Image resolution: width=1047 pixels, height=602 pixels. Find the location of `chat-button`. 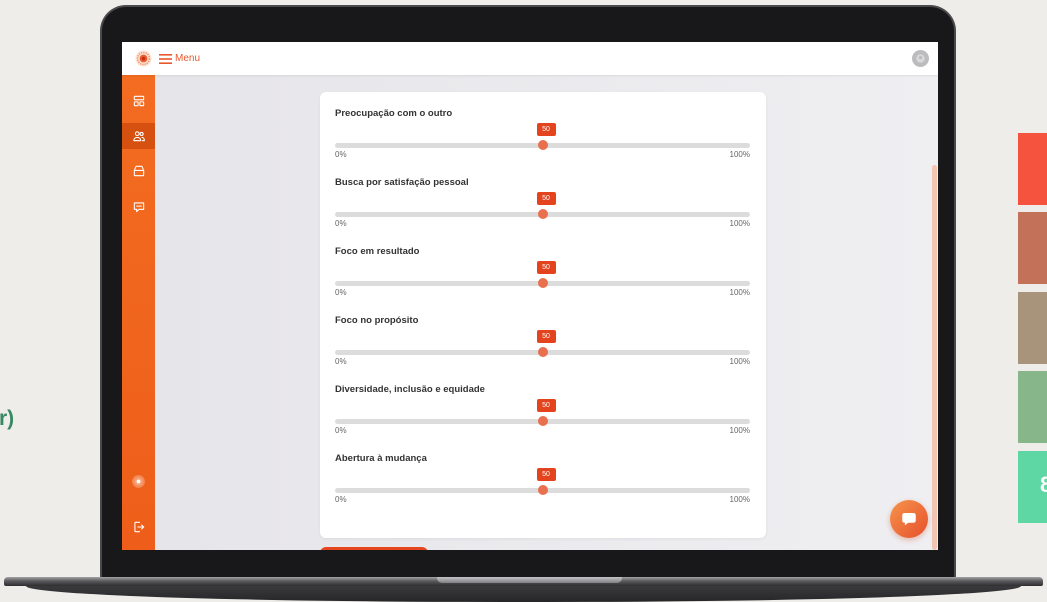

chat-button is located at coordinates (909, 519).